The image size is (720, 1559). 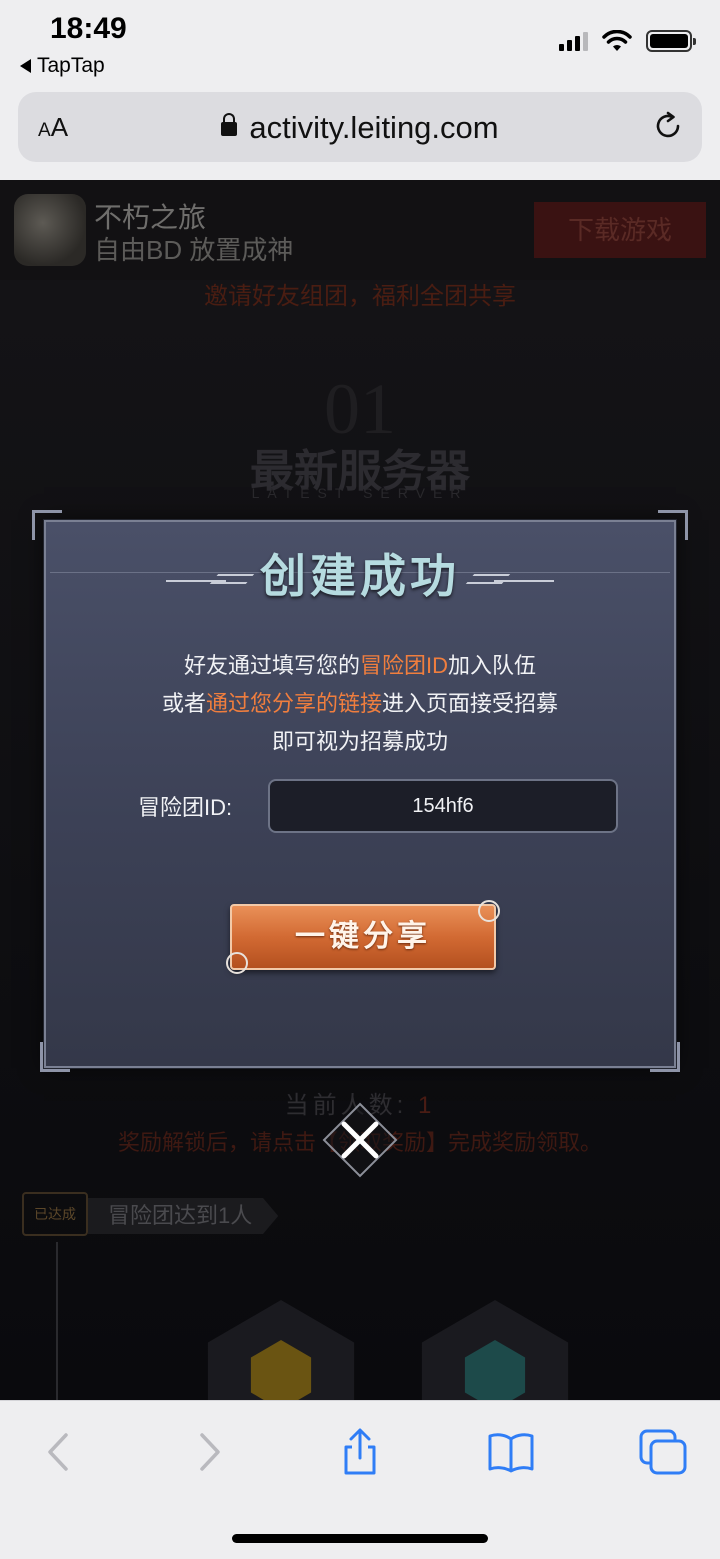 I want to click on back-to-app-link: TapTap, so click(x=62, y=66).